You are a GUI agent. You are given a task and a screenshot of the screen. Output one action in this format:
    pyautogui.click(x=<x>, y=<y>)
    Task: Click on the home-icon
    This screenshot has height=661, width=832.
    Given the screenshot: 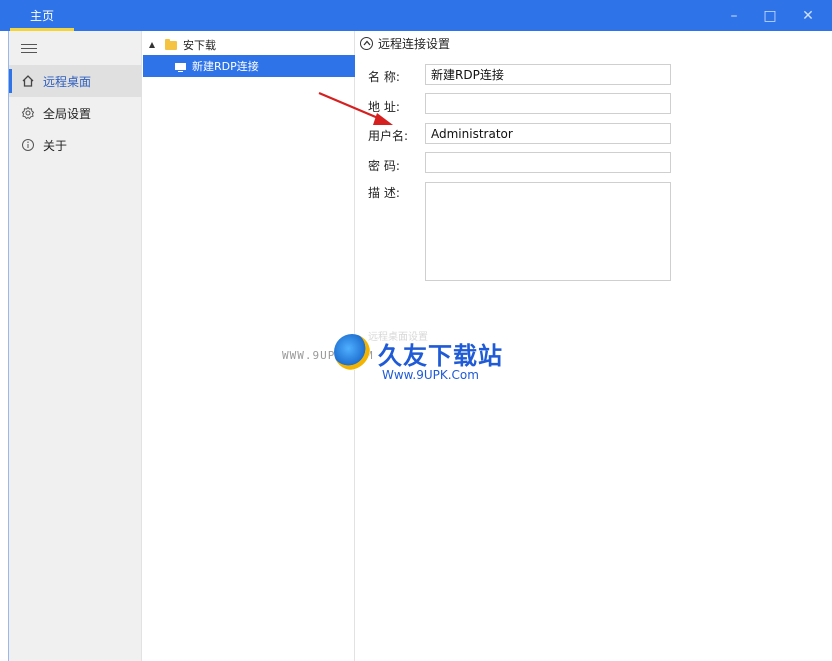 What is the action you would take?
    pyautogui.click(x=28, y=81)
    